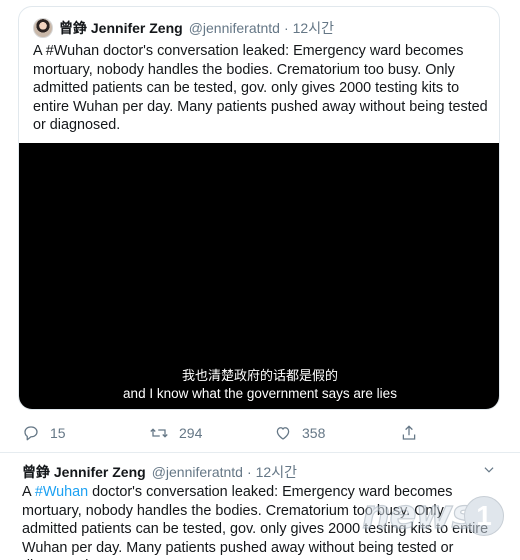  I want to click on like-button: 358, so click(299, 433).